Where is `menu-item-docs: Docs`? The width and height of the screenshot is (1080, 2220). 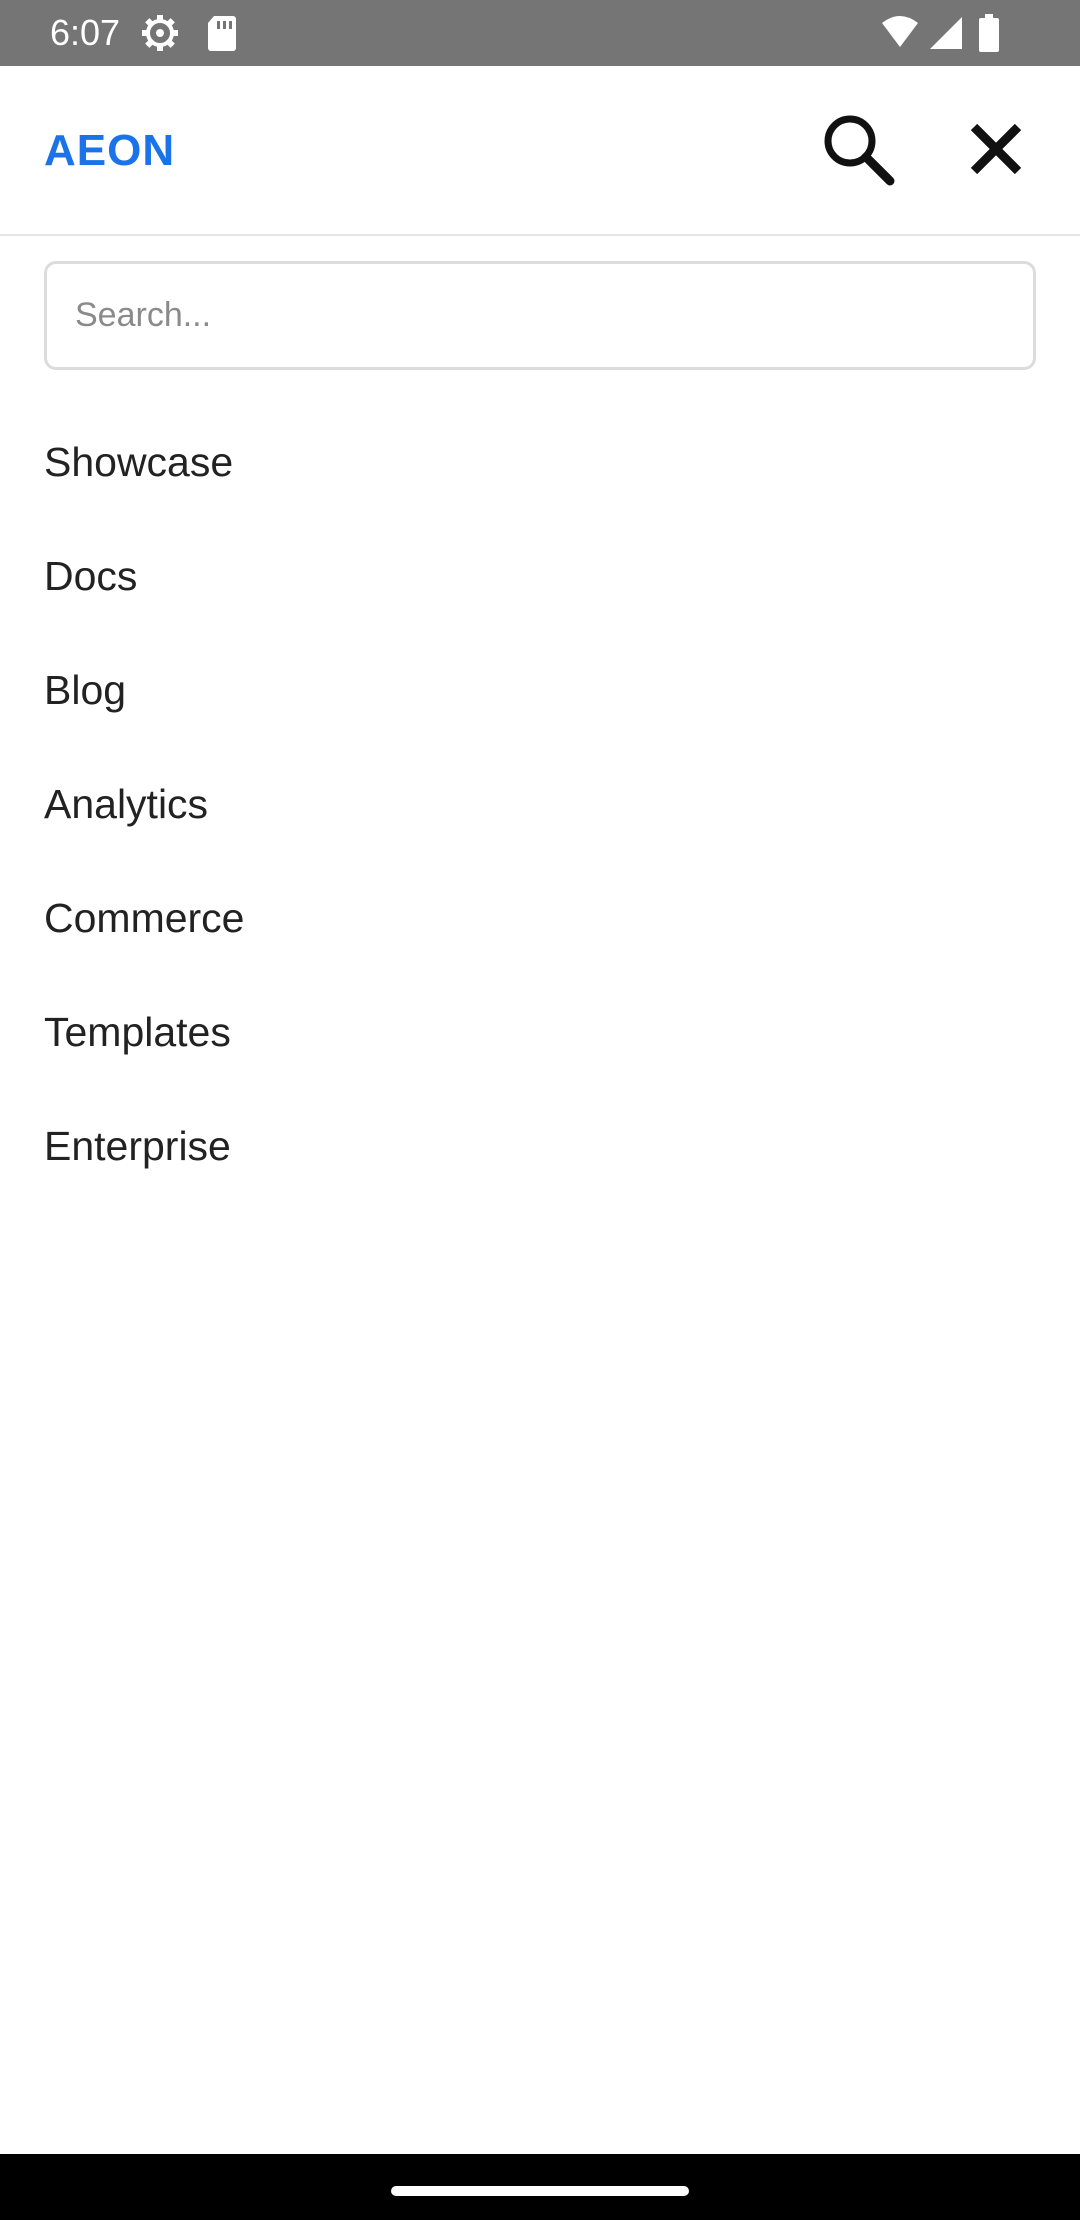 menu-item-docs: Docs is located at coordinates (540, 576).